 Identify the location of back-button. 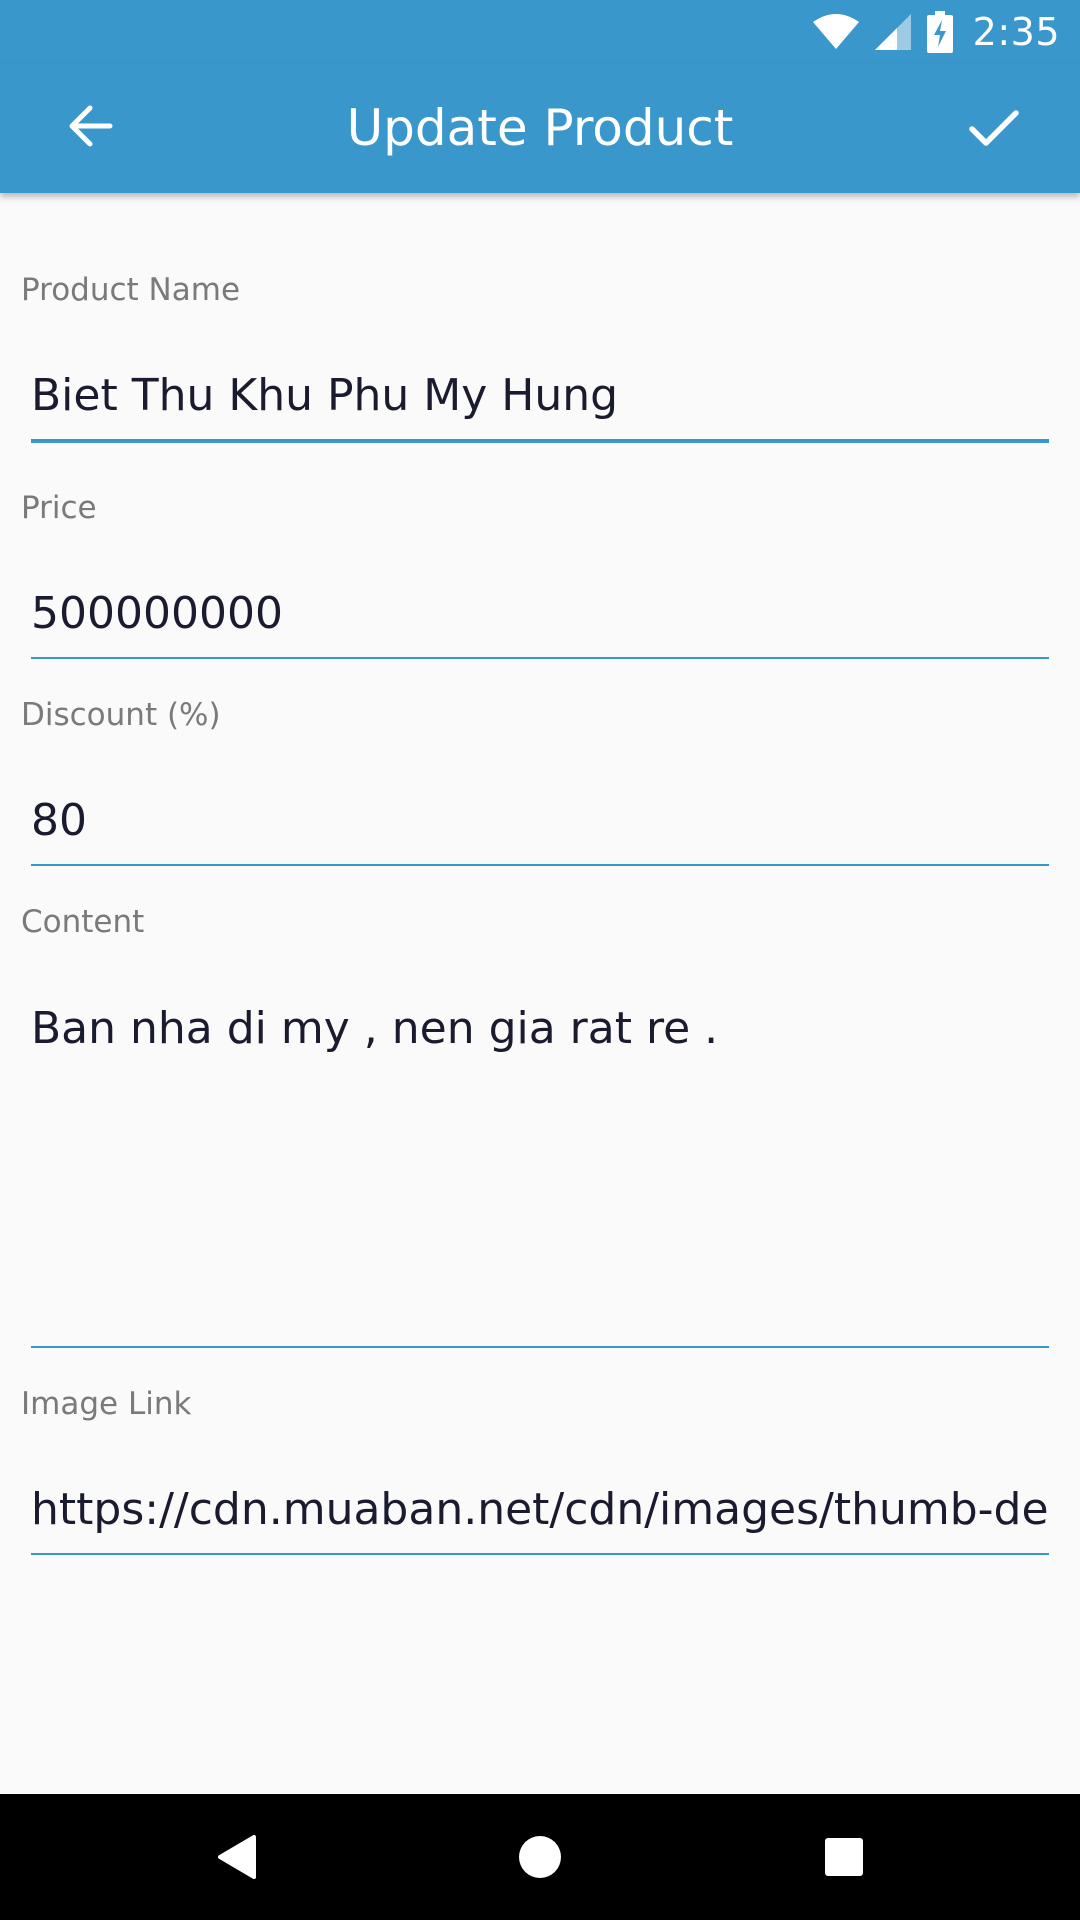
(90, 126).